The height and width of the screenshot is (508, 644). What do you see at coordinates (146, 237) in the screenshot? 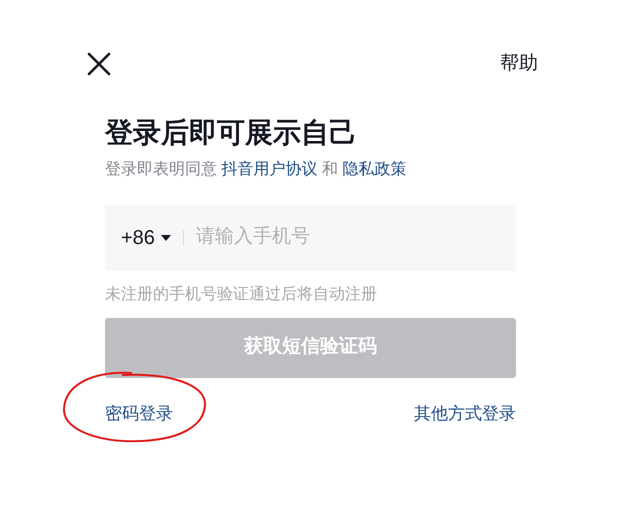
I see `country-code-selector: +86` at bounding box center [146, 237].